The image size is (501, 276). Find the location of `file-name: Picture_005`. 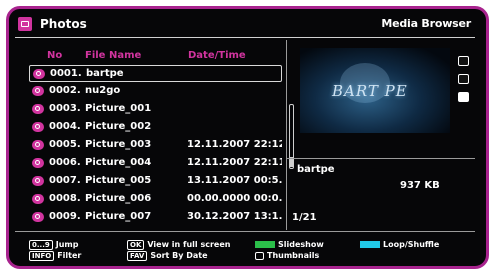

file-name: Picture_005 is located at coordinates (118, 180).